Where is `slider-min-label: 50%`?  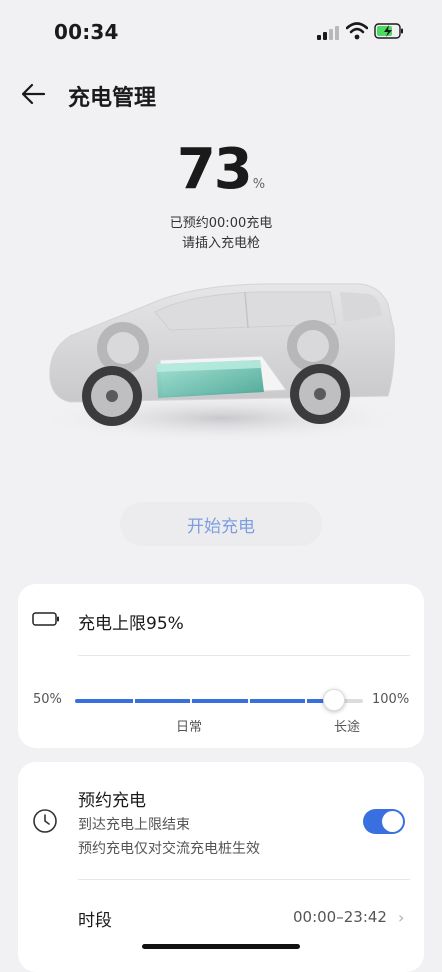 slider-min-label: 50% is located at coordinates (47, 699).